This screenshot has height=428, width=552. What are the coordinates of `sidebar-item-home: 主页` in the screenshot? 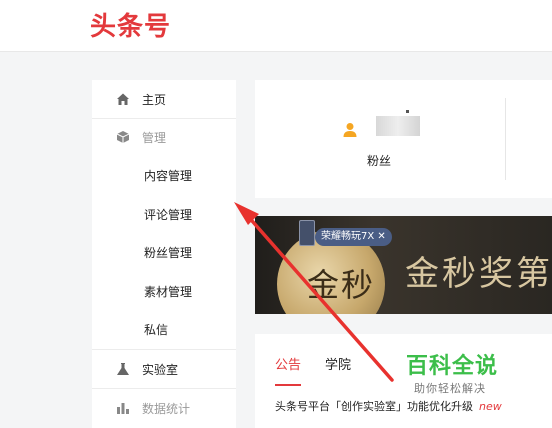 It's located at (164, 99).